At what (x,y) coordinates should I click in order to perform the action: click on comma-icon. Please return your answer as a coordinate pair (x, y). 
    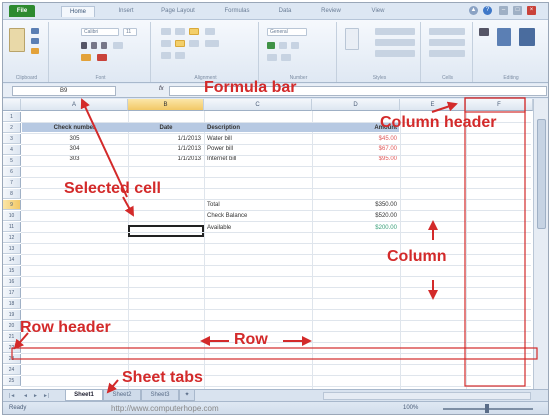
    Looking at the image, I should click on (295, 45).